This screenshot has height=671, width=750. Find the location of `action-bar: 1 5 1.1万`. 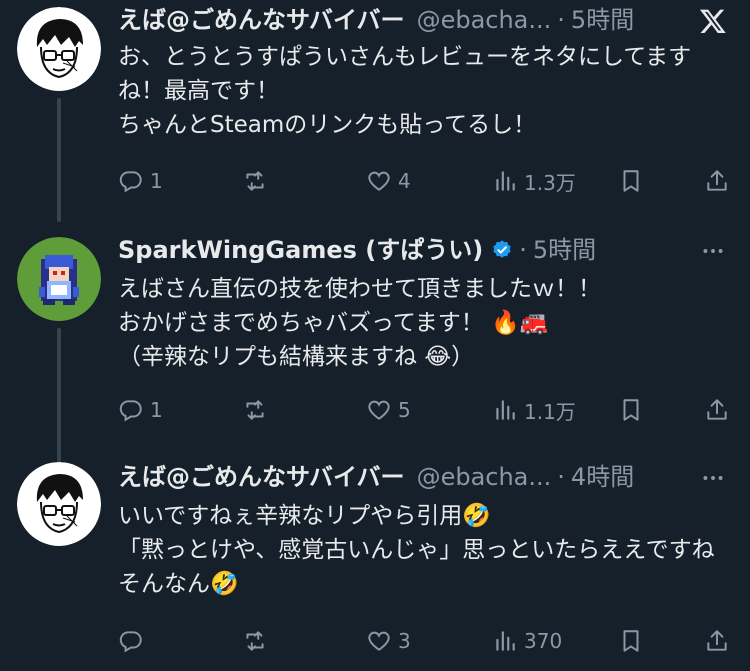

action-bar: 1 5 1.1万 is located at coordinates (424, 410).